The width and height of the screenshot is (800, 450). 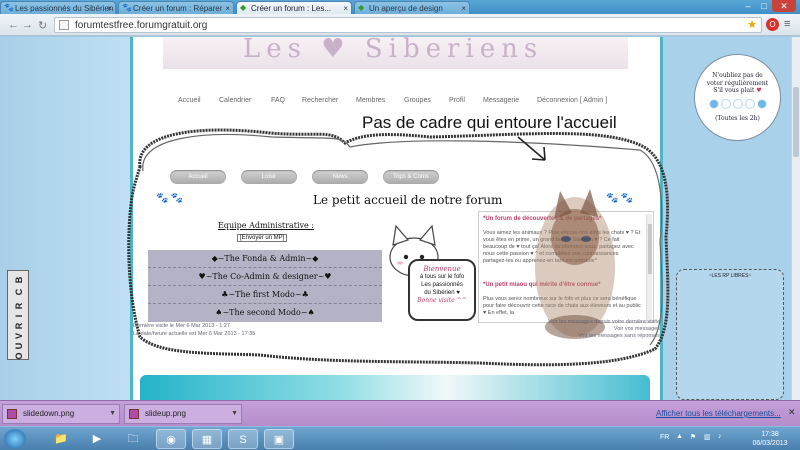 I want to click on bottom-banner-image, so click(x=395, y=387).